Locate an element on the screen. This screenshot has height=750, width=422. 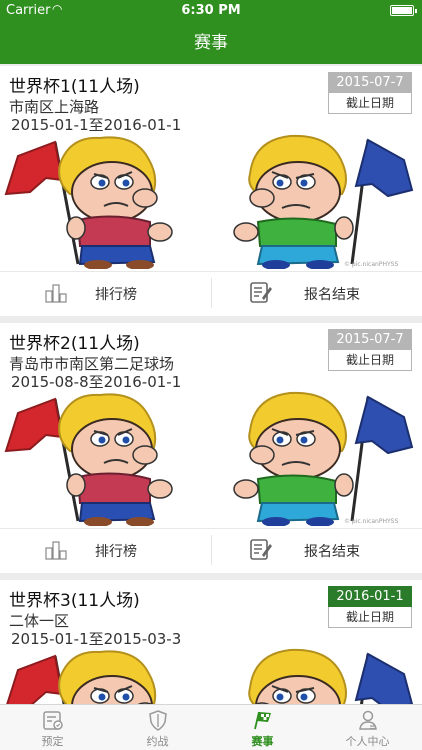
race-flag-icon is located at coordinates (262, 720).